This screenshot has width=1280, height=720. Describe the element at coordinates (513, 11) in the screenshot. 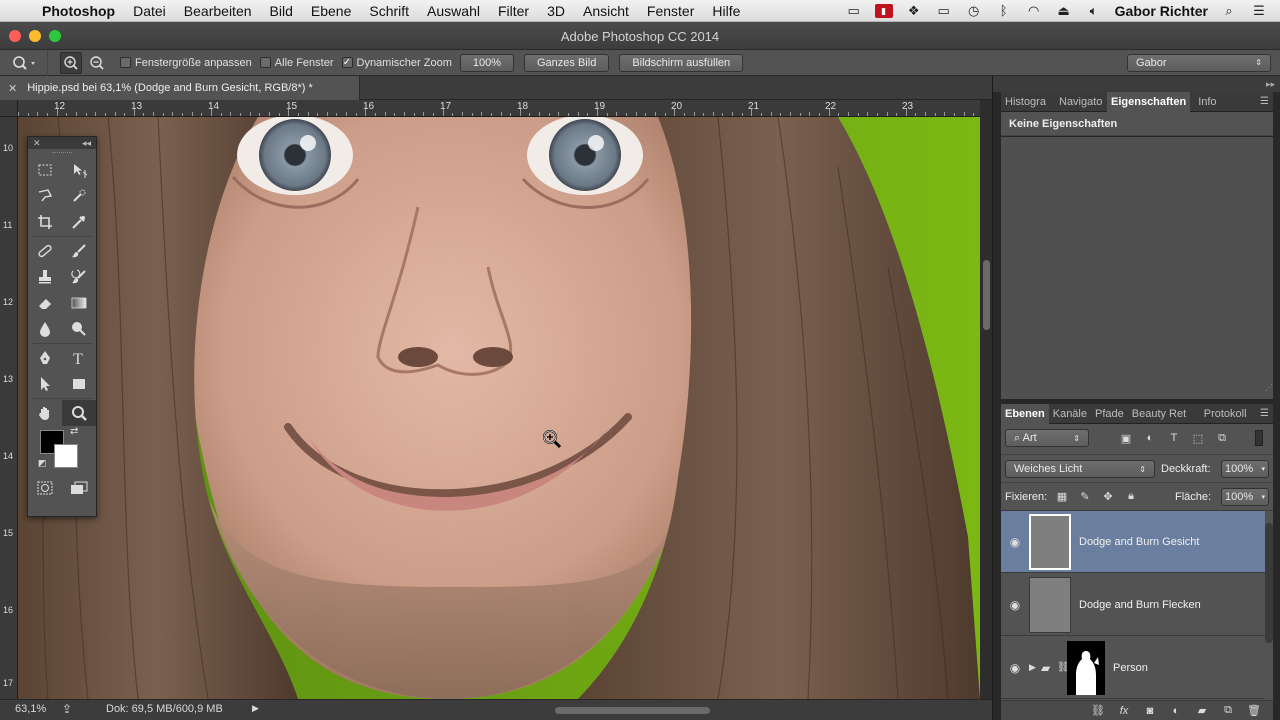

I see `menu-filter: Filter` at that location.